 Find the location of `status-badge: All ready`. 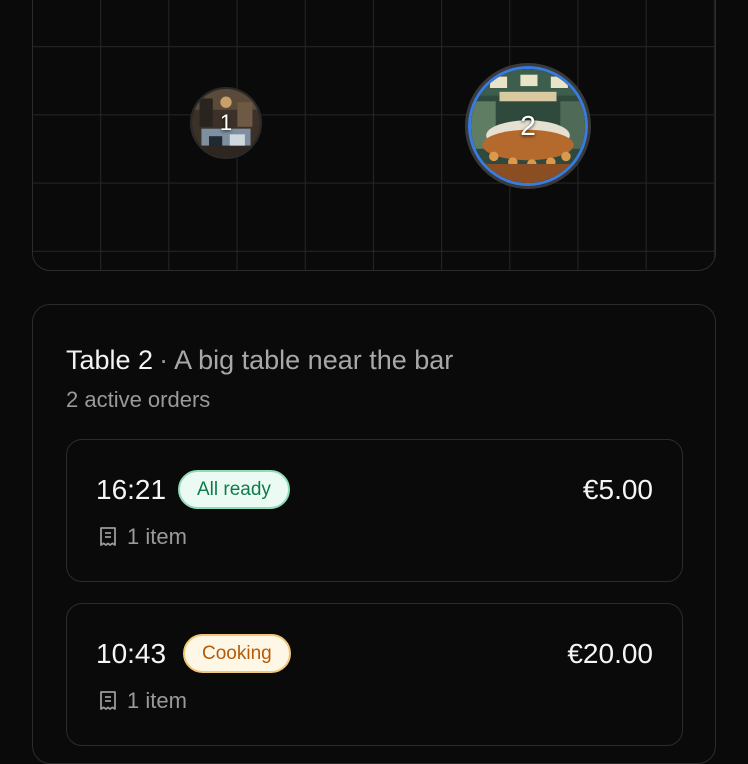

status-badge: All ready is located at coordinates (234, 489).